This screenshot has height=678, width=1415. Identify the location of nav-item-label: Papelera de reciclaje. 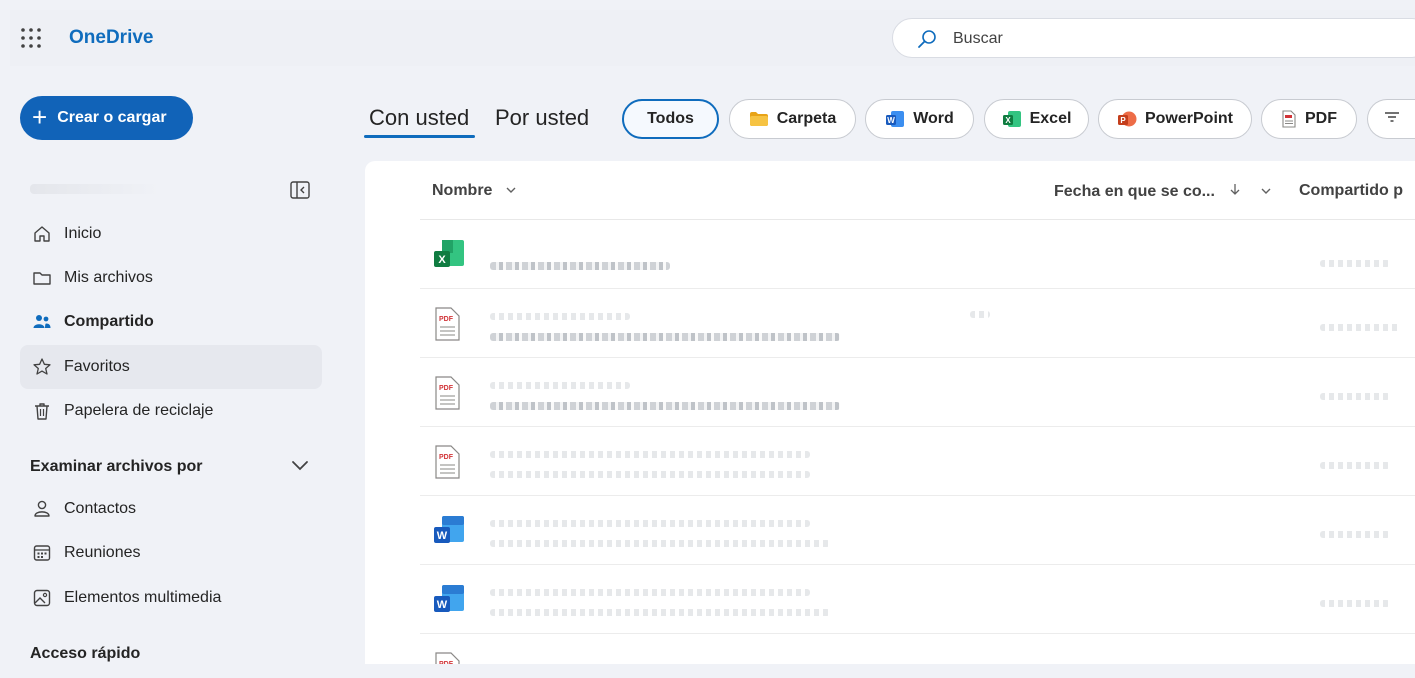
(139, 410).